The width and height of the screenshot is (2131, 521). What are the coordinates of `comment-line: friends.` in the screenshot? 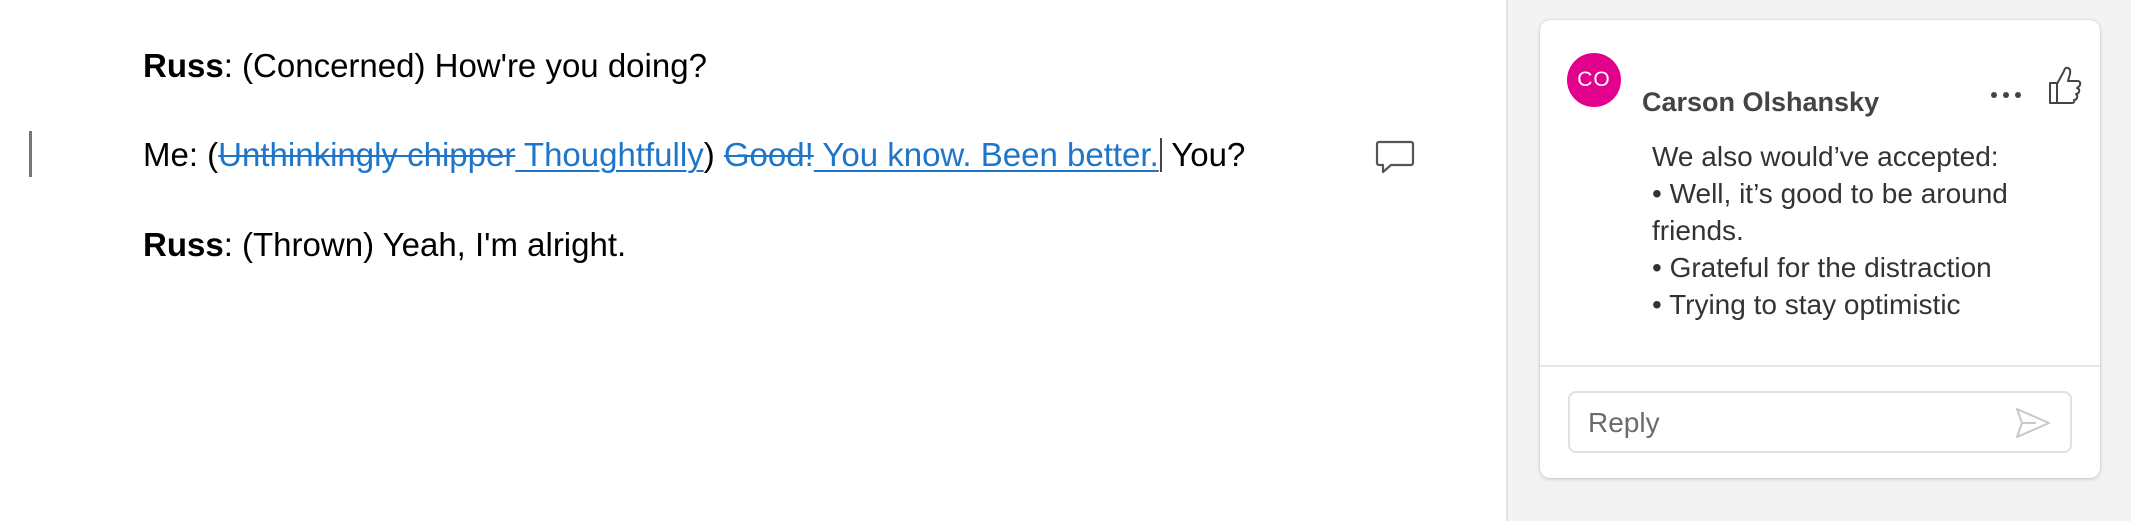 It's located at (1698, 230).